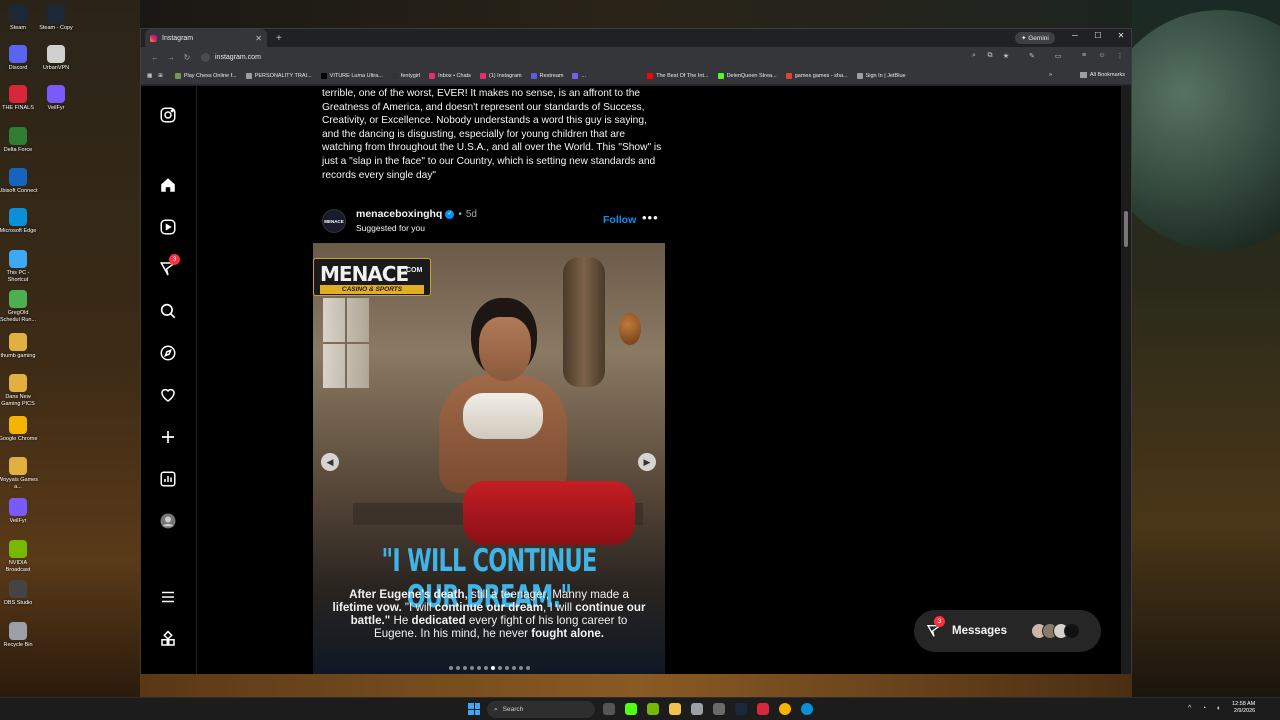  What do you see at coordinates (1120, 56) in the screenshot?
I see `menu-icon: ⋮` at bounding box center [1120, 56].